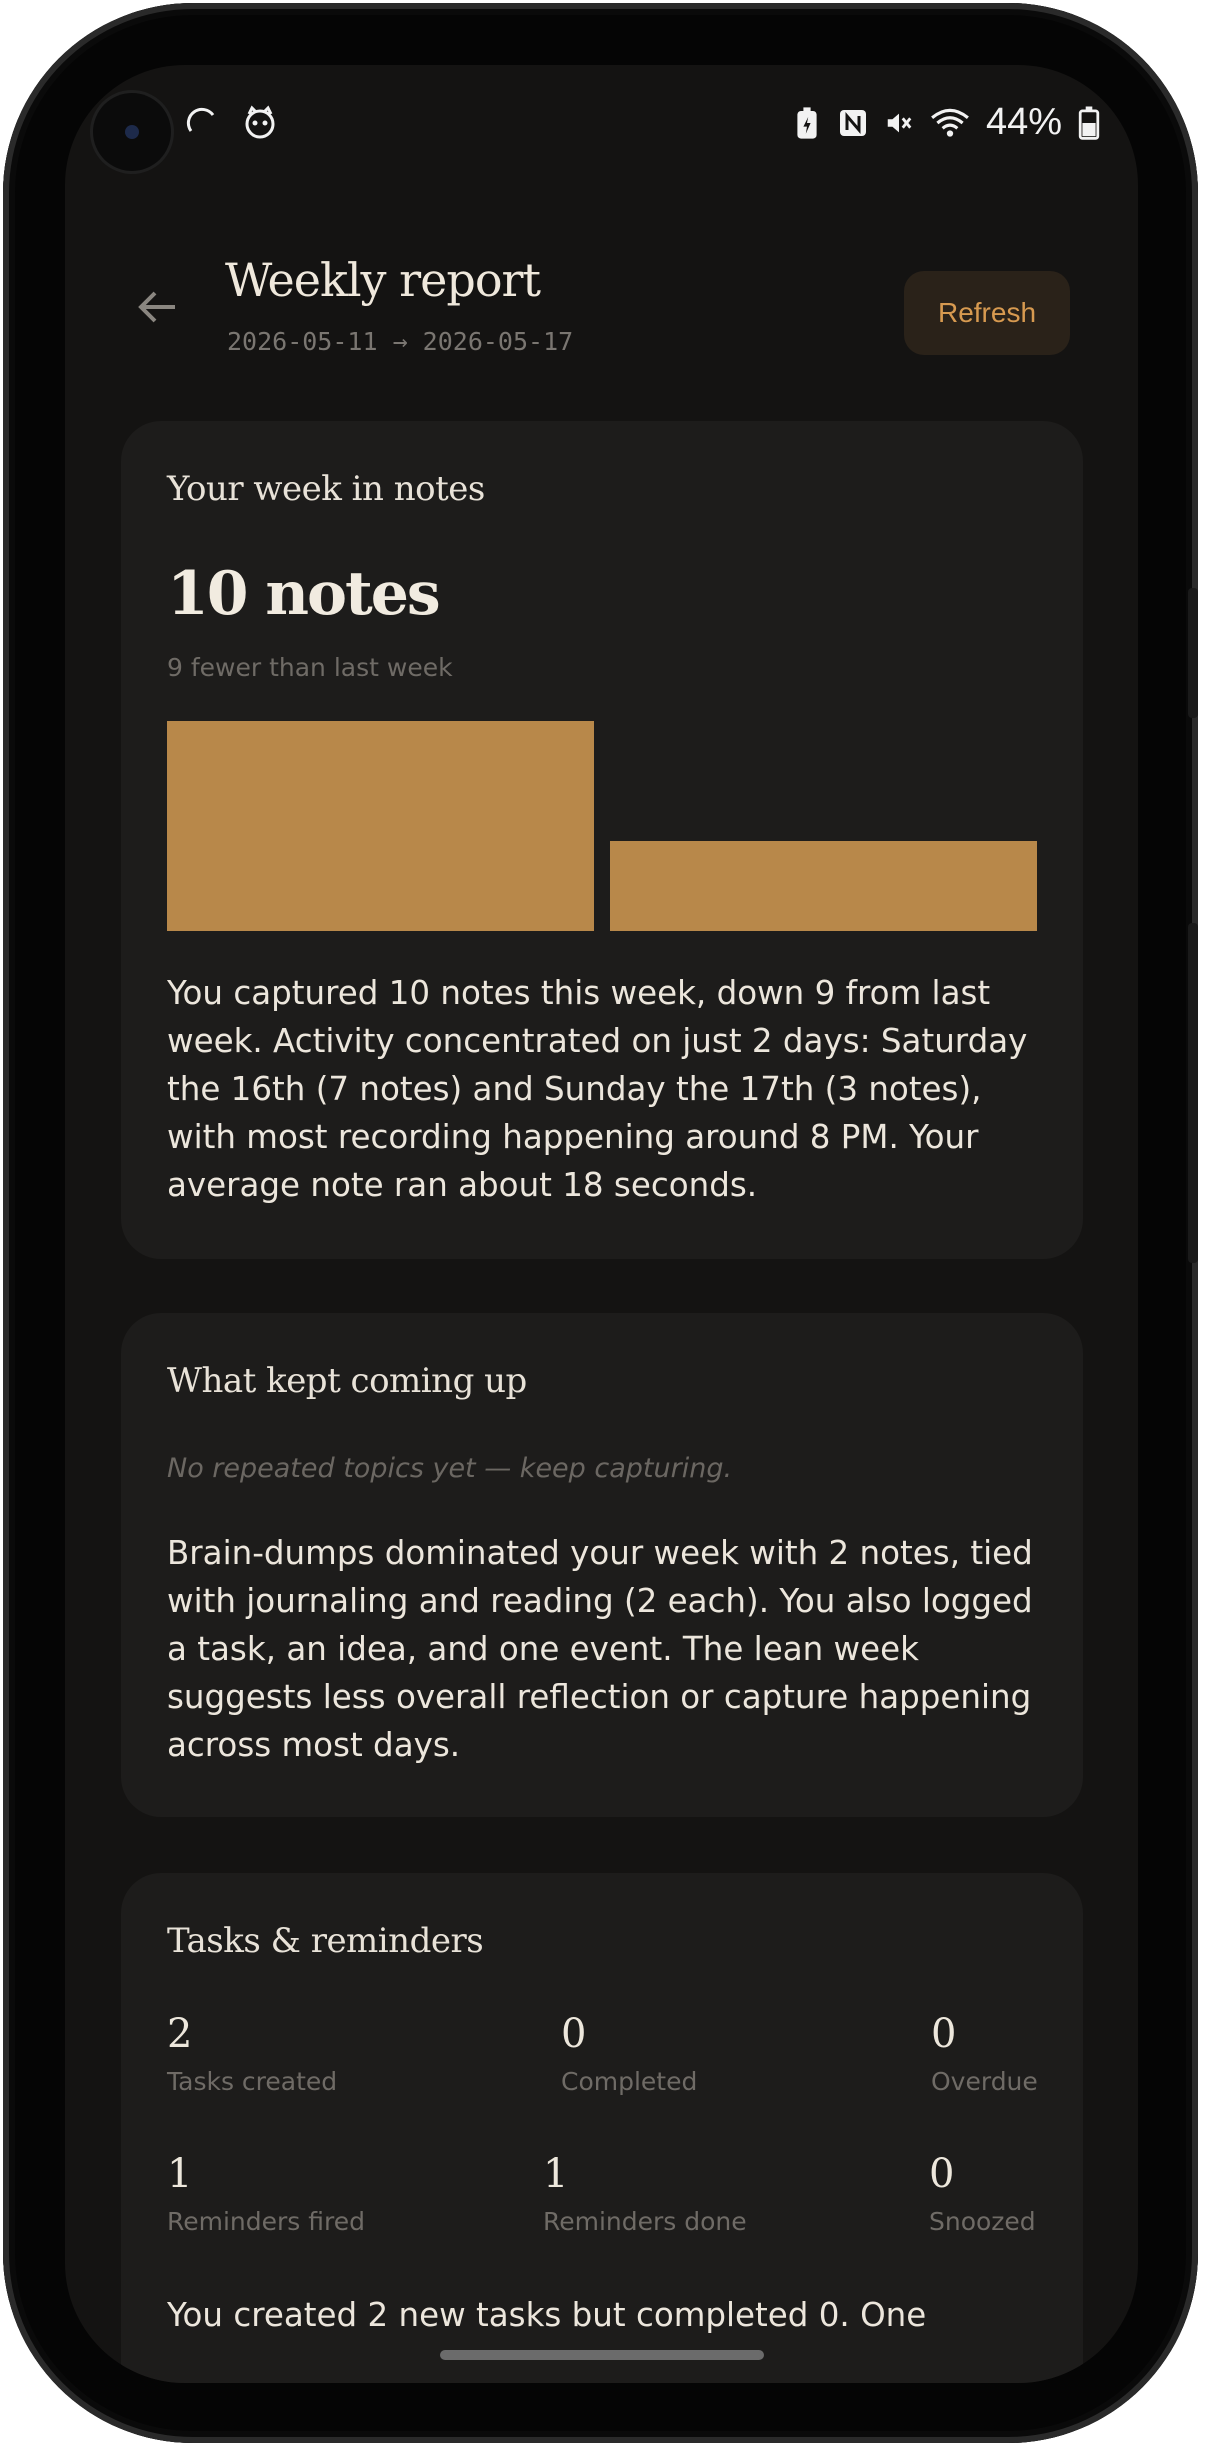  What do you see at coordinates (645, 2193) in the screenshot?
I see `stat-reminders-done: 1 Reminders done` at bounding box center [645, 2193].